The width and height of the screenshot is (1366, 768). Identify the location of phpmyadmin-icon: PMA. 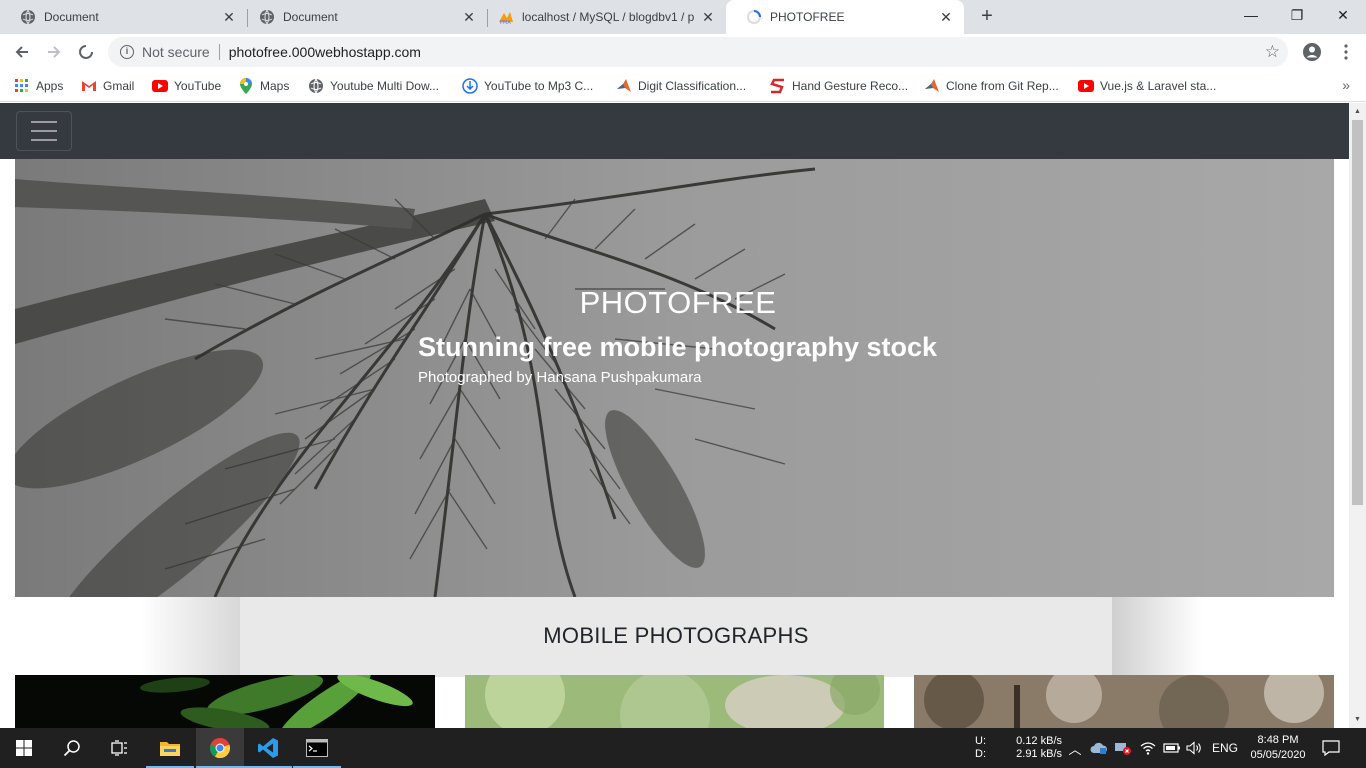
(506, 17).